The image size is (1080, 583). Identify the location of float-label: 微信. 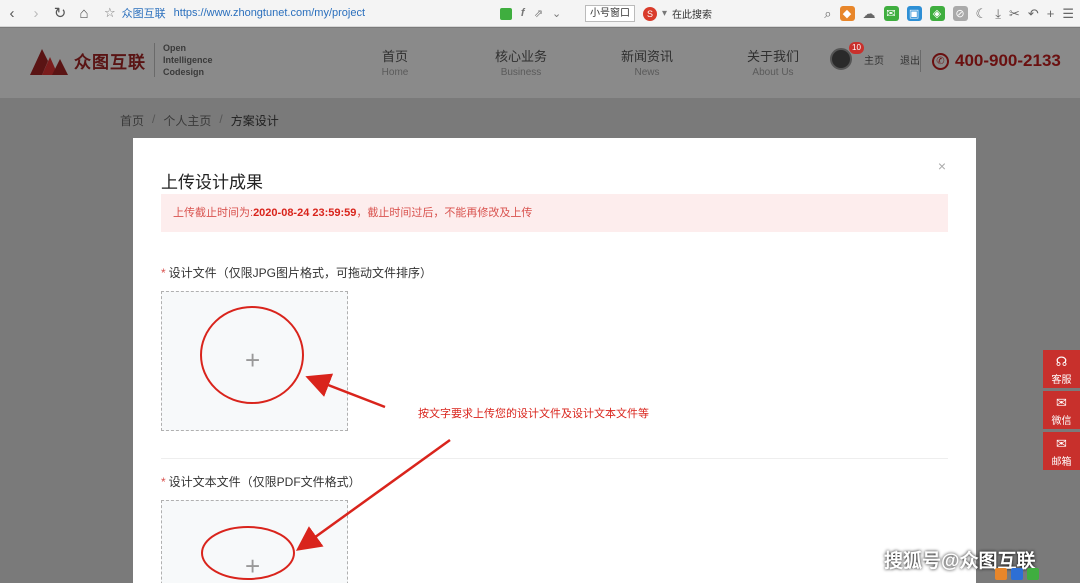
(1061, 421).